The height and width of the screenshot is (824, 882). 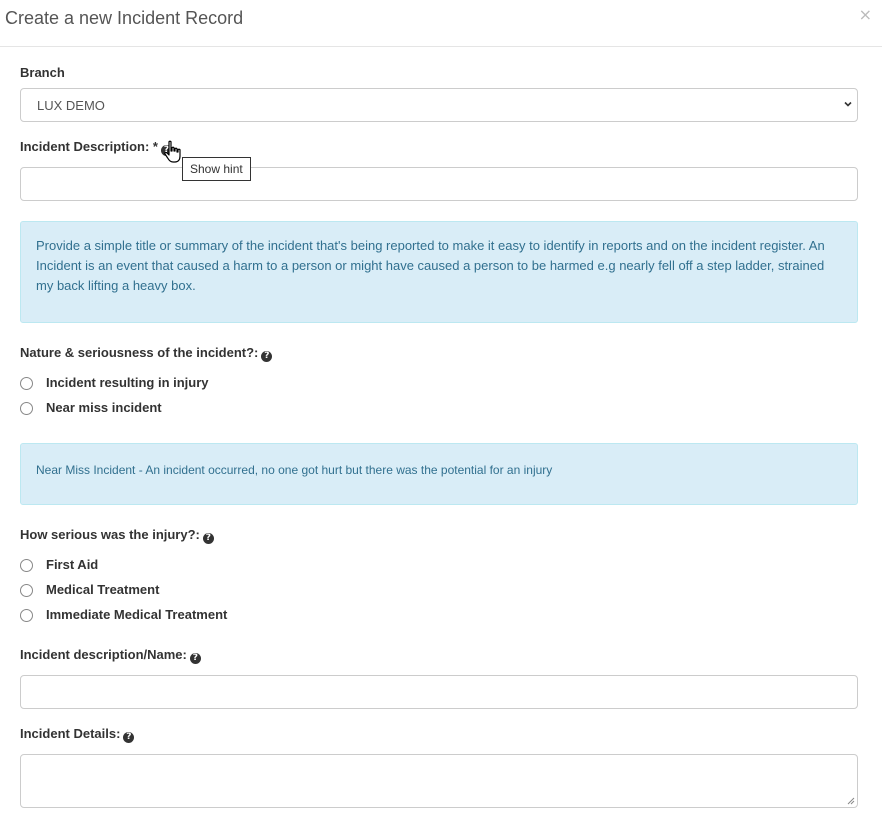 I want to click on incident-description-label-text: Incident Description: *, so click(x=89, y=146).